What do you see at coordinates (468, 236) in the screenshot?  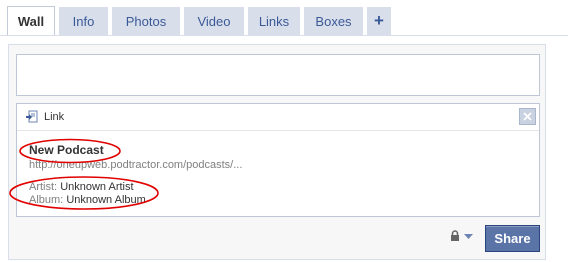 I see `chevron-down-icon` at bounding box center [468, 236].